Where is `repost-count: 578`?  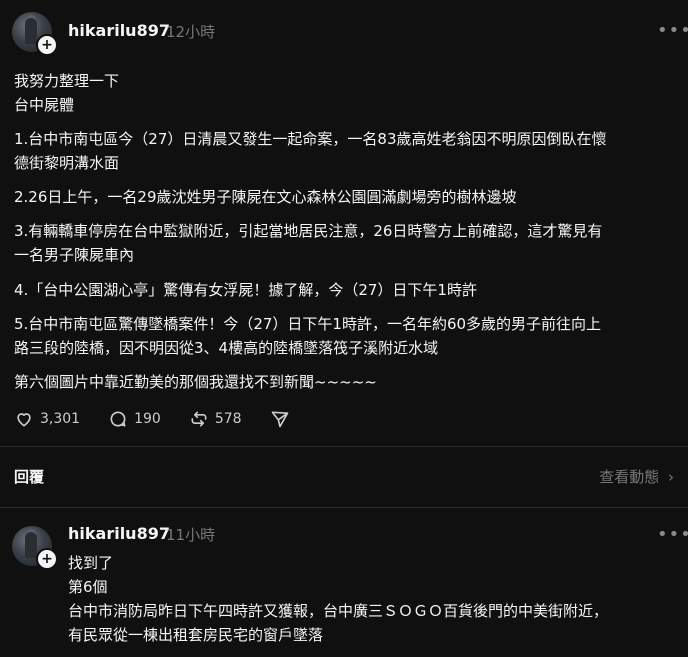
repost-count: 578 is located at coordinates (228, 419).